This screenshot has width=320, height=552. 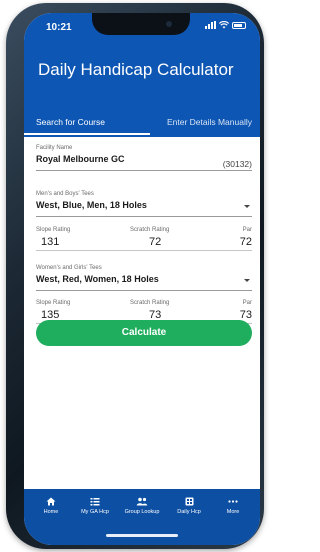 What do you see at coordinates (233, 501) in the screenshot?
I see `more-icon` at bounding box center [233, 501].